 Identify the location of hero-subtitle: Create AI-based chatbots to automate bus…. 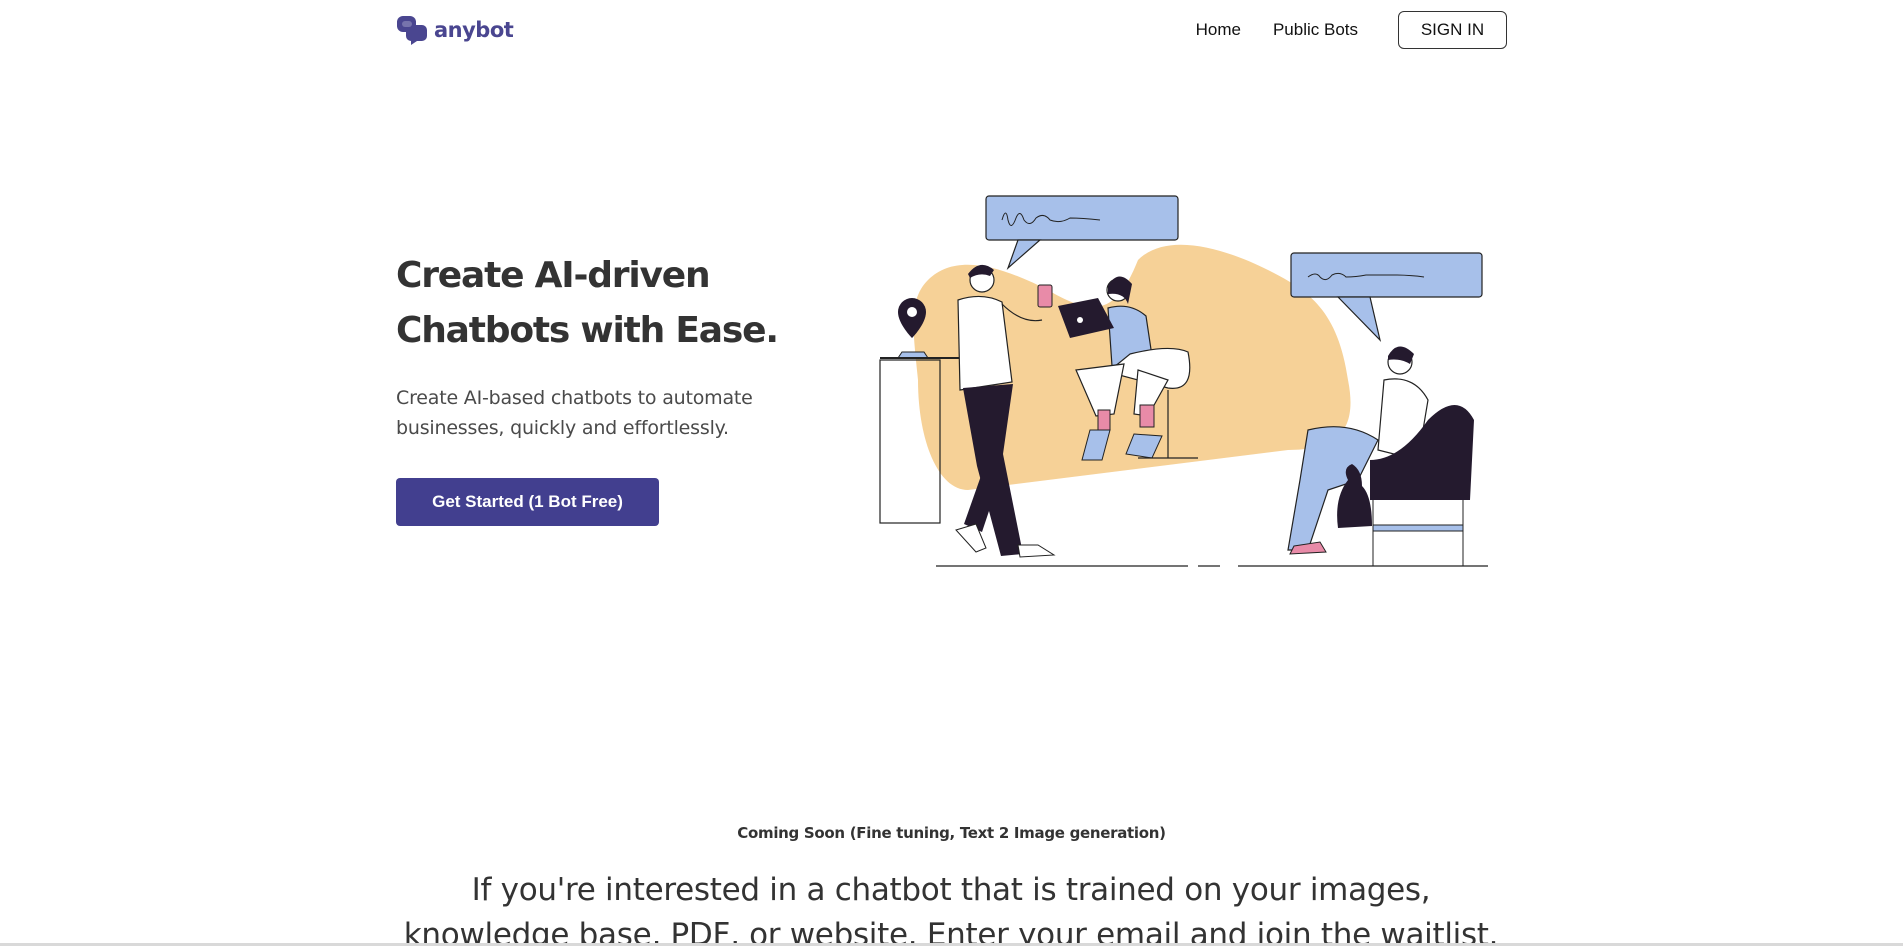
(574, 413).